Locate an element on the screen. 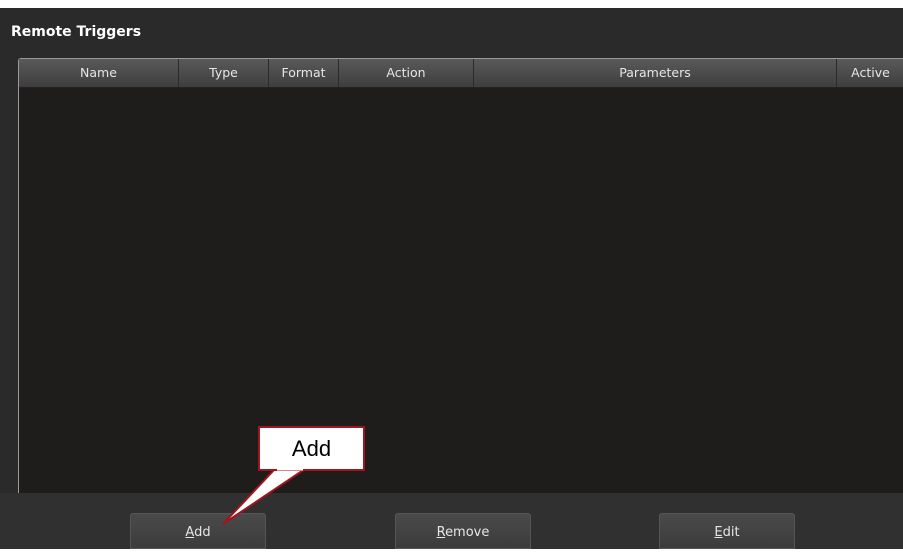  edit-label-rest: dit is located at coordinates (731, 532).